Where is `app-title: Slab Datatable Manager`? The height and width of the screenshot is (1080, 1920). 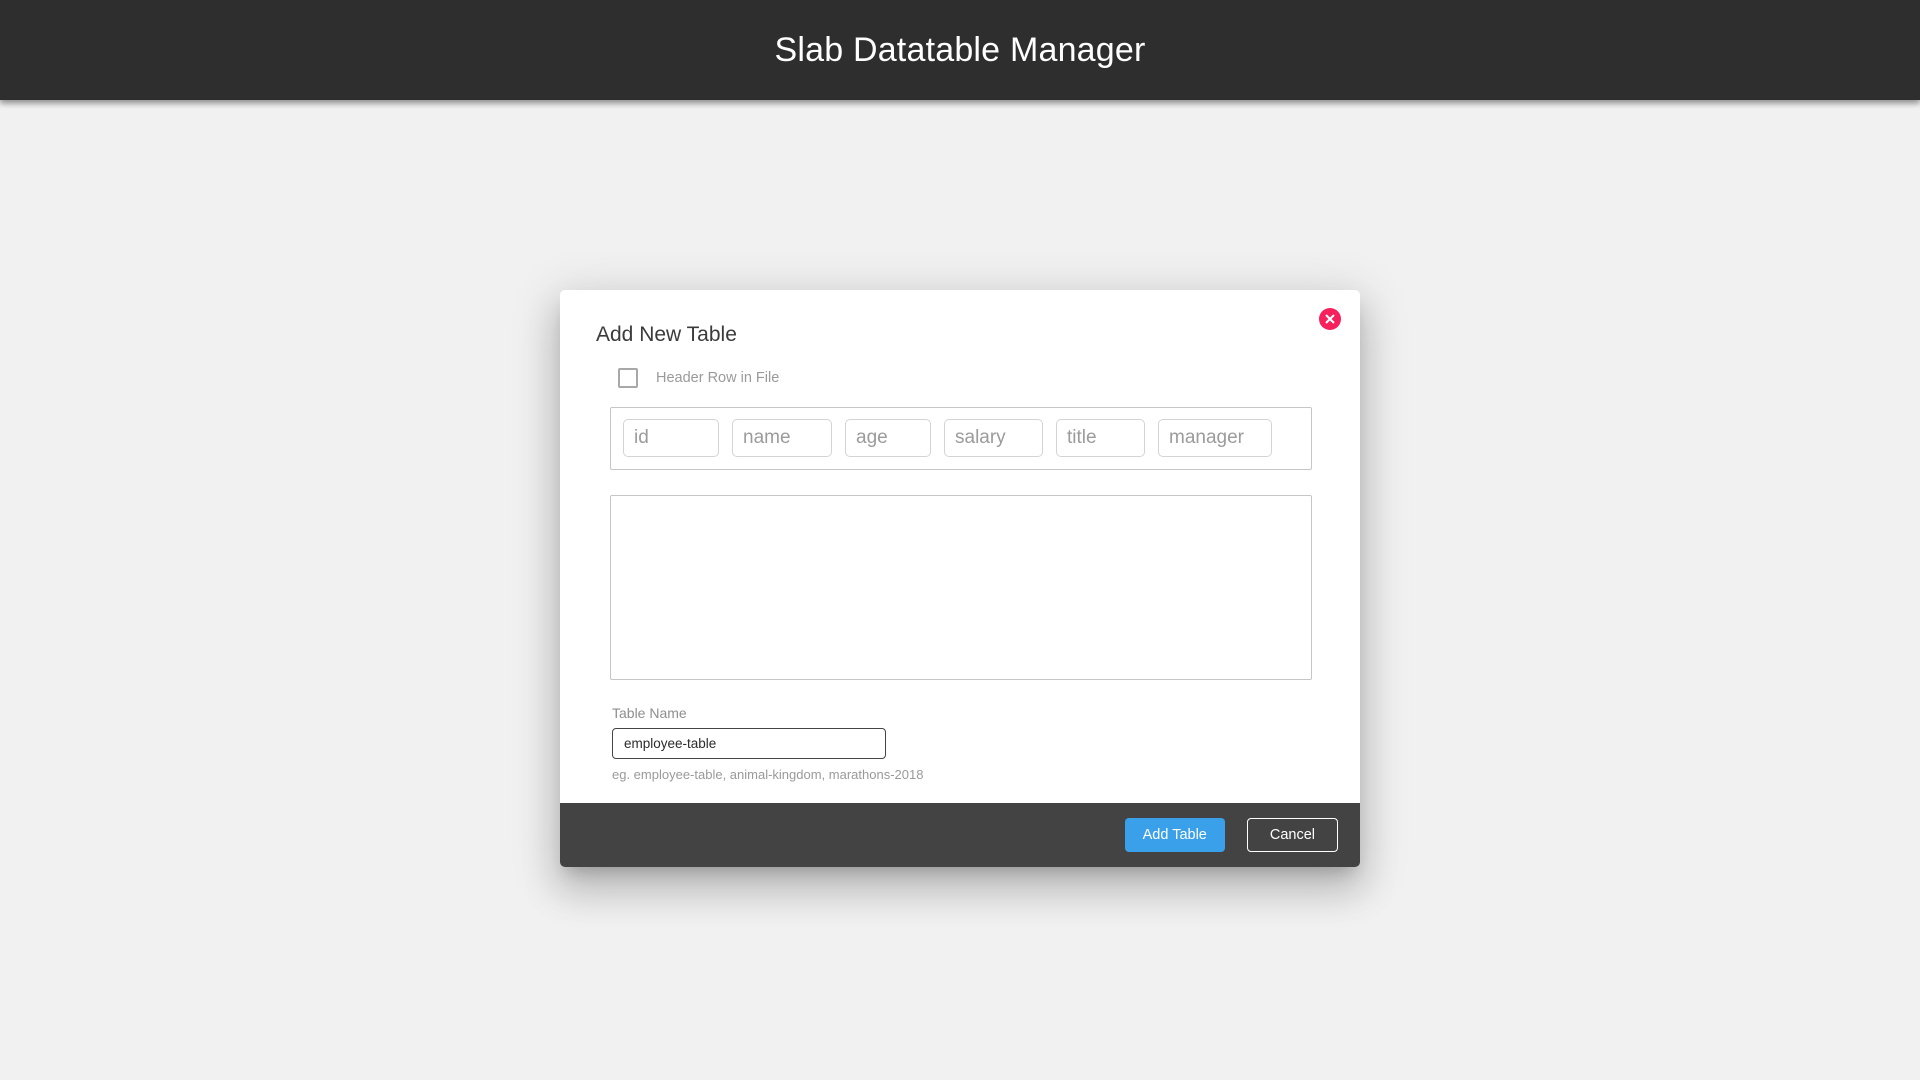 app-title: Slab Datatable Manager is located at coordinates (960, 50).